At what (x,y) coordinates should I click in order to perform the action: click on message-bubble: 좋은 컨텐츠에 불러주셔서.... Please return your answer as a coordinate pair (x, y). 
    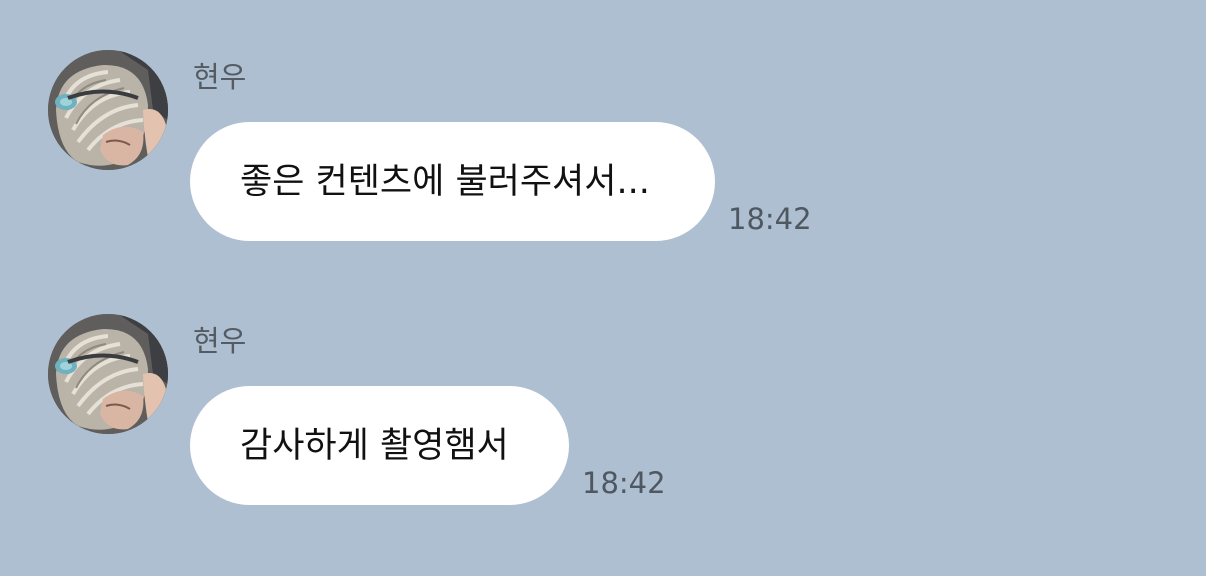
    Looking at the image, I should click on (452, 181).